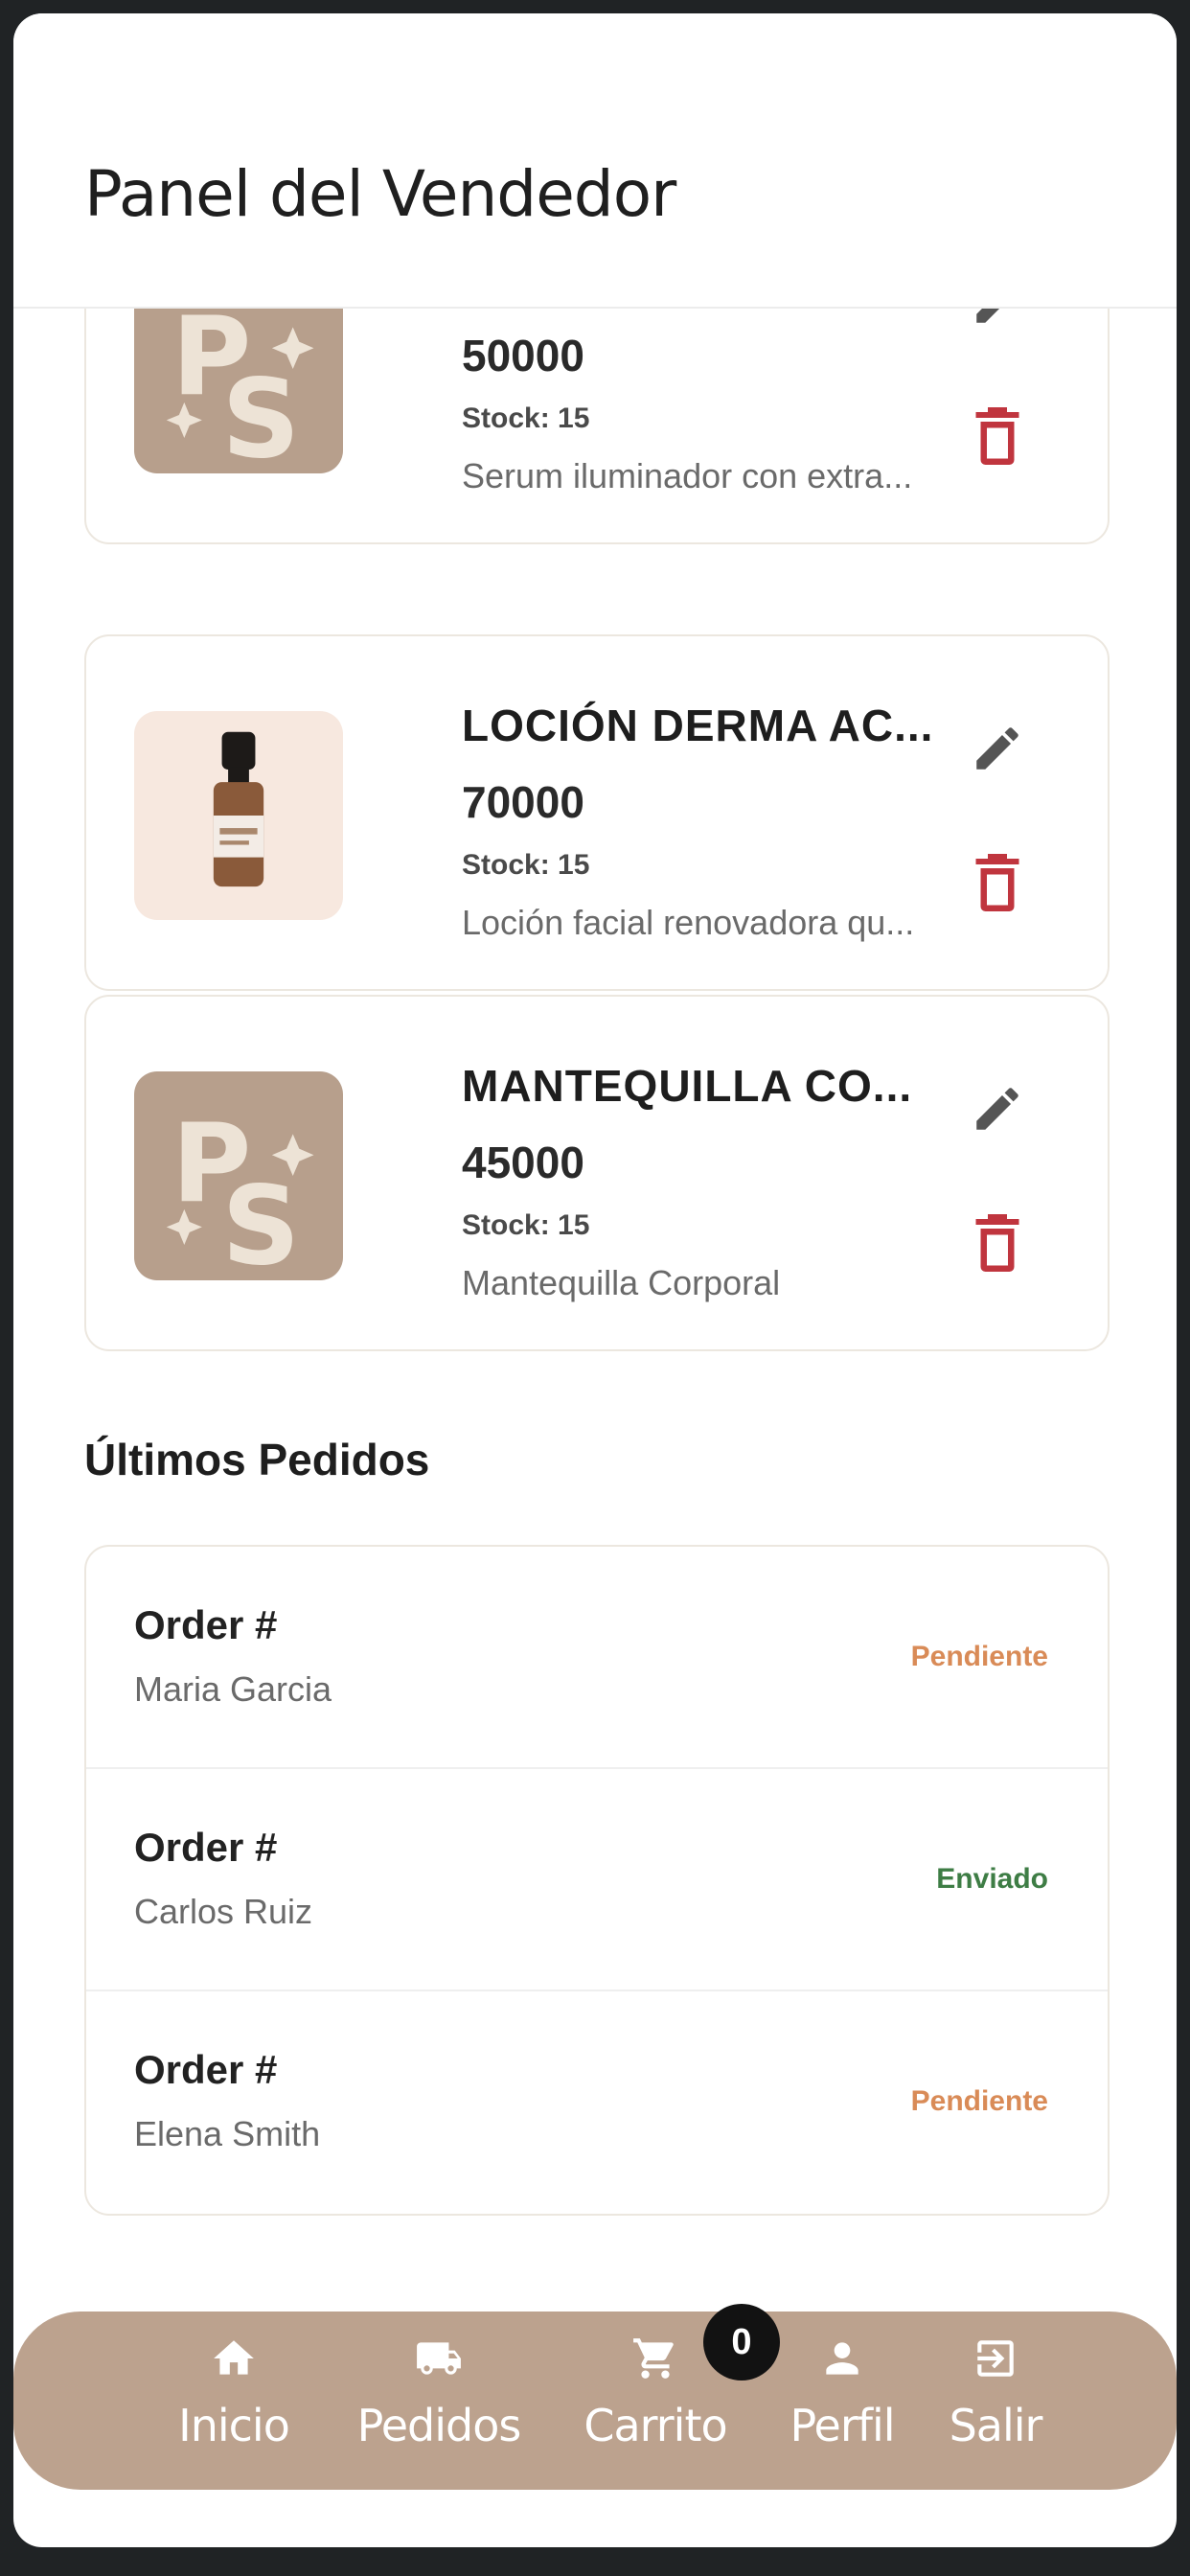  What do you see at coordinates (992, 1879) in the screenshot?
I see `status-badge: Enviado` at bounding box center [992, 1879].